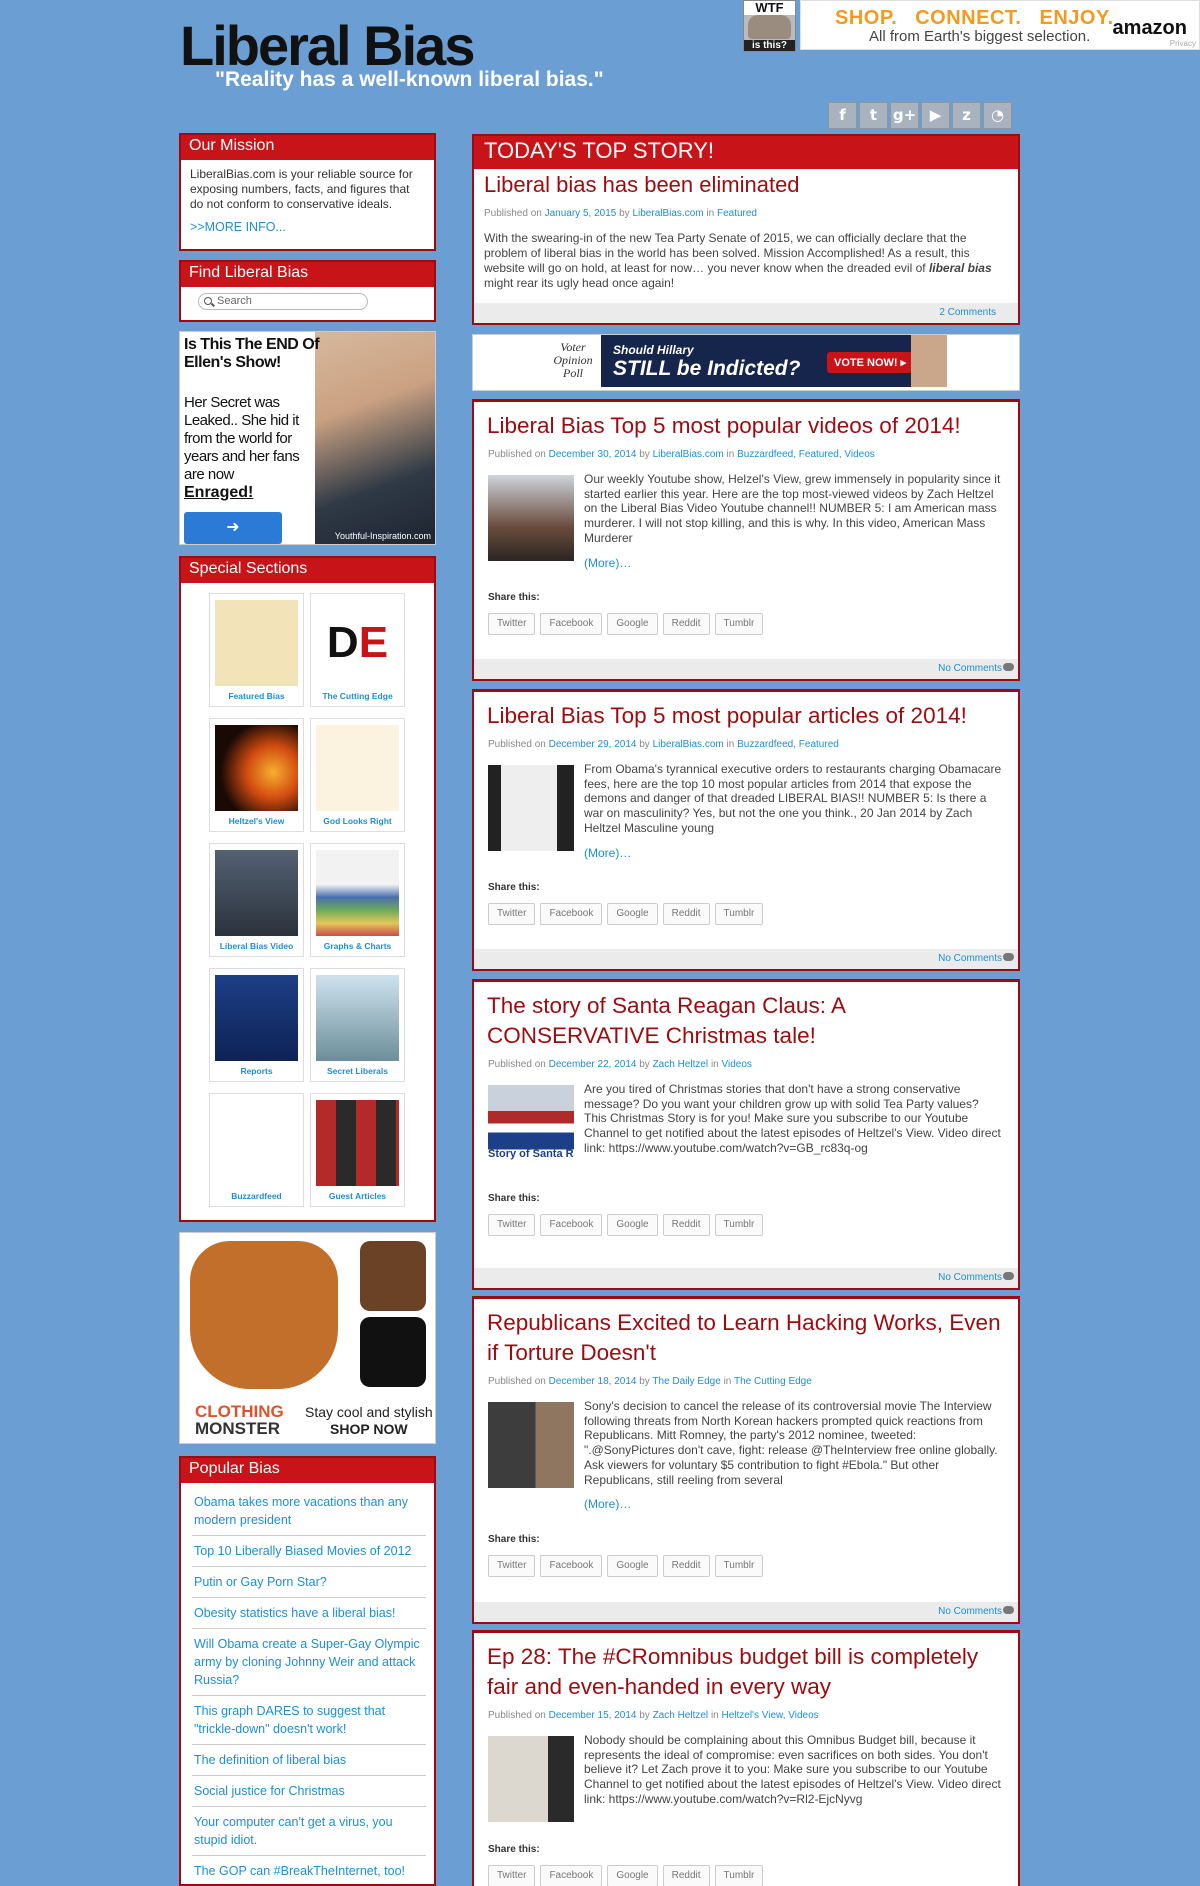  I want to click on twitter-icon: t, so click(873, 115).